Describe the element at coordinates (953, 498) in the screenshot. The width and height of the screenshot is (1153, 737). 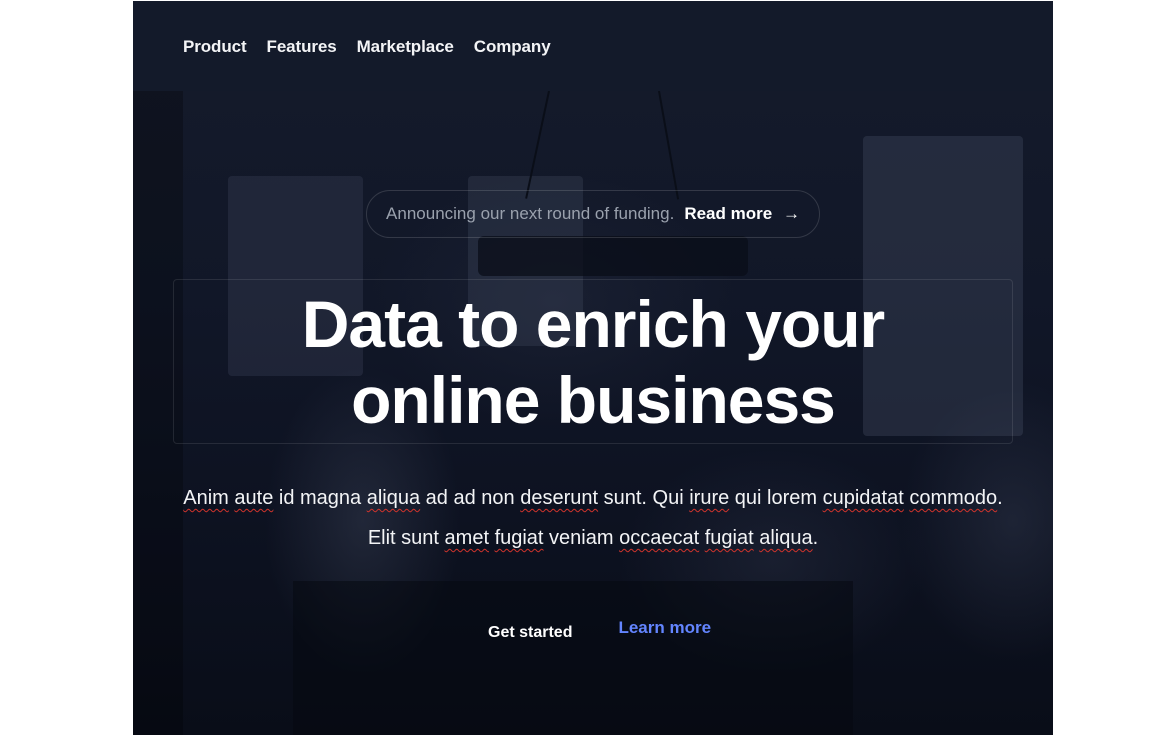
I see `lead-word: commodo` at that location.